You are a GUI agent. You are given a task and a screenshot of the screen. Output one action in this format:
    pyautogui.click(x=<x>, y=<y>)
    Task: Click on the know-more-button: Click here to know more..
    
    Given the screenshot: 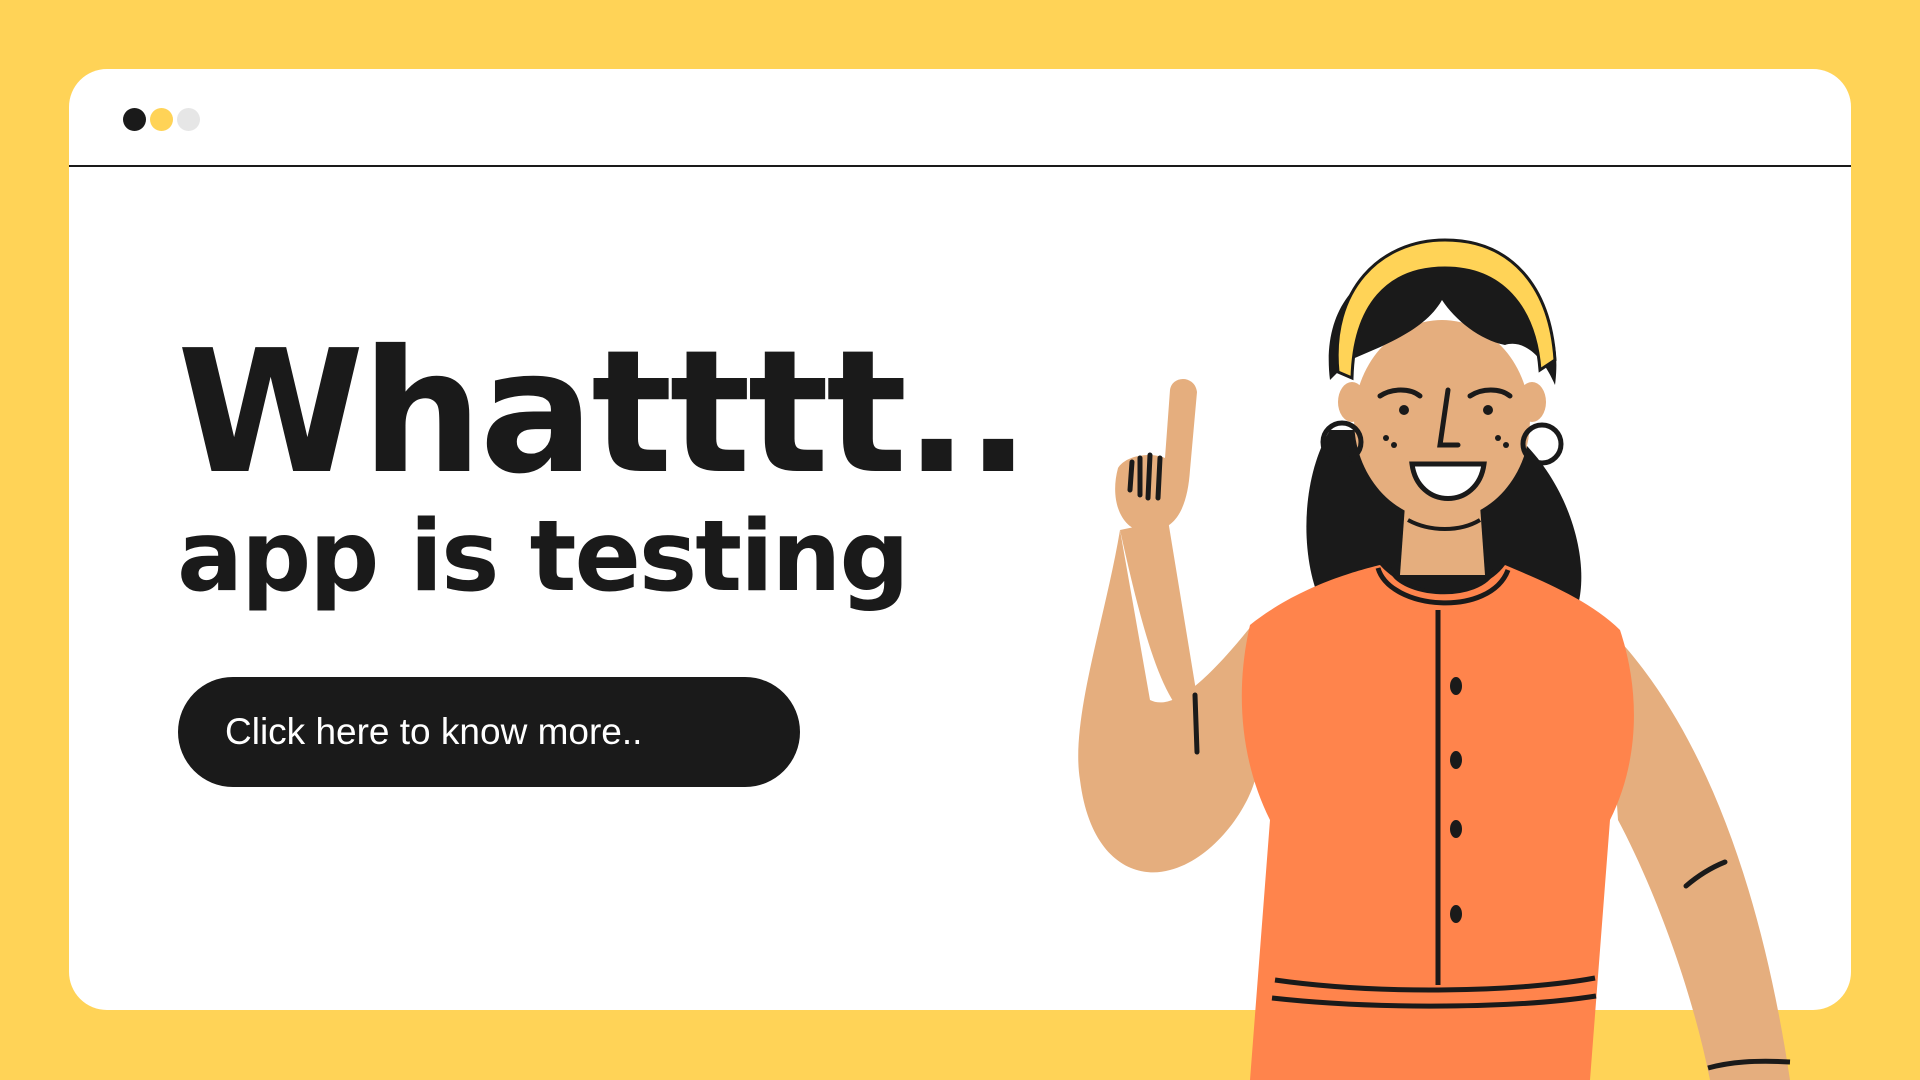 What is the action you would take?
    pyautogui.click(x=489, y=732)
    